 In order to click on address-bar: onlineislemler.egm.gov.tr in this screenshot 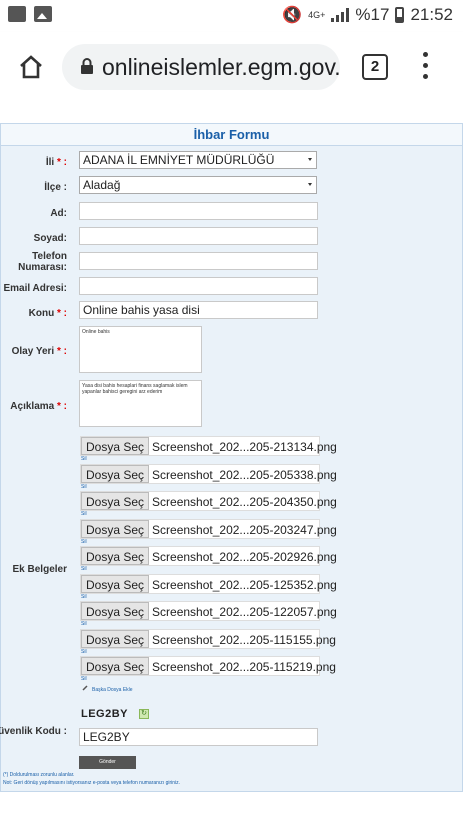, I will do `click(201, 67)`.